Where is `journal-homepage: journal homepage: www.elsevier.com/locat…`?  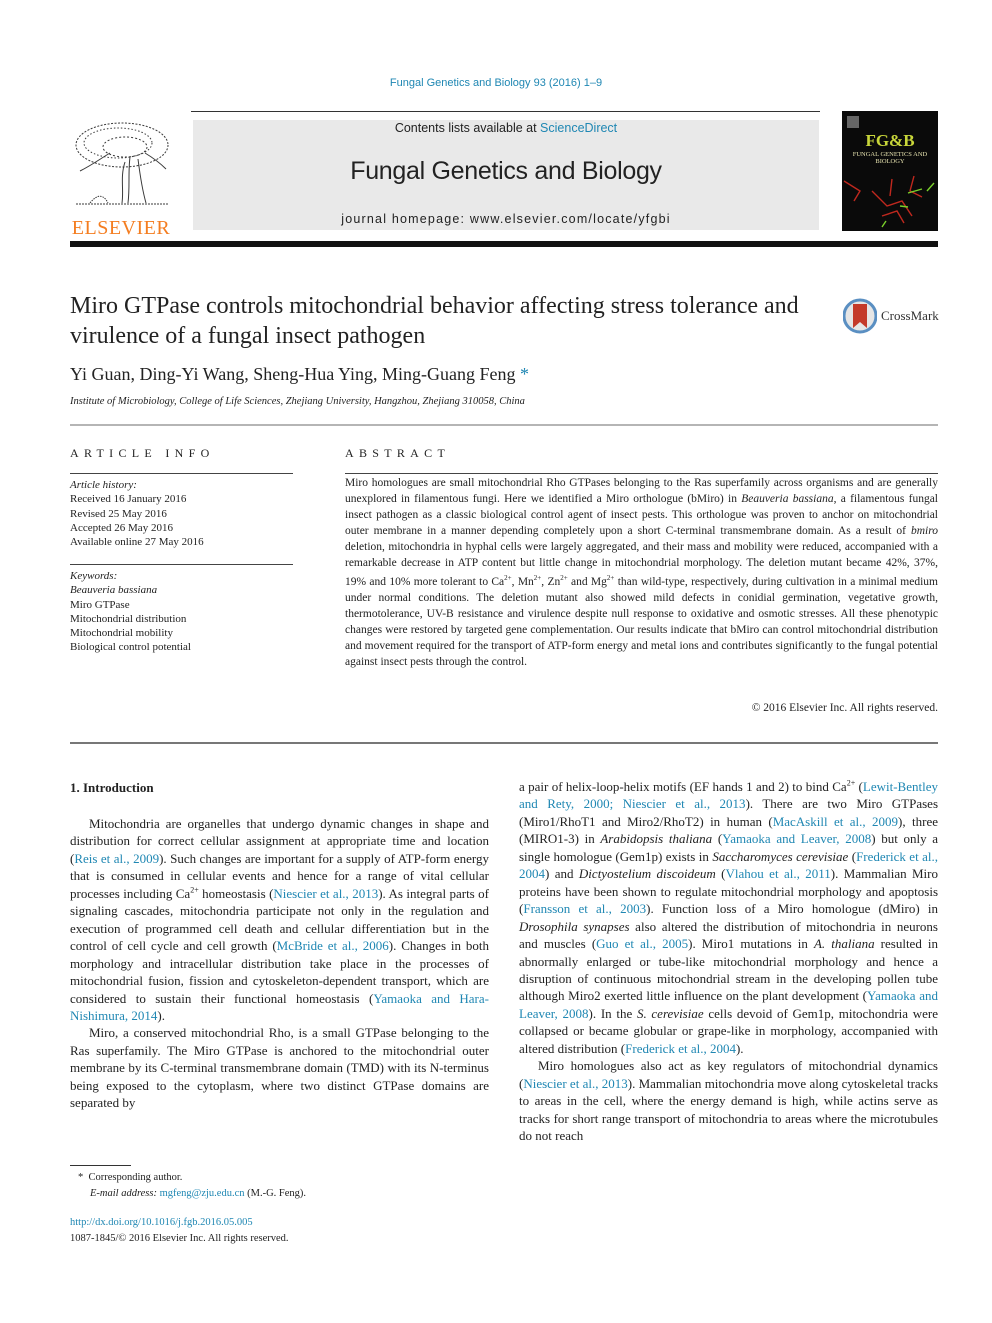 journal-homepage: journal homepage: www.elsevier.com/locat… is located at coordinates (506, 219).